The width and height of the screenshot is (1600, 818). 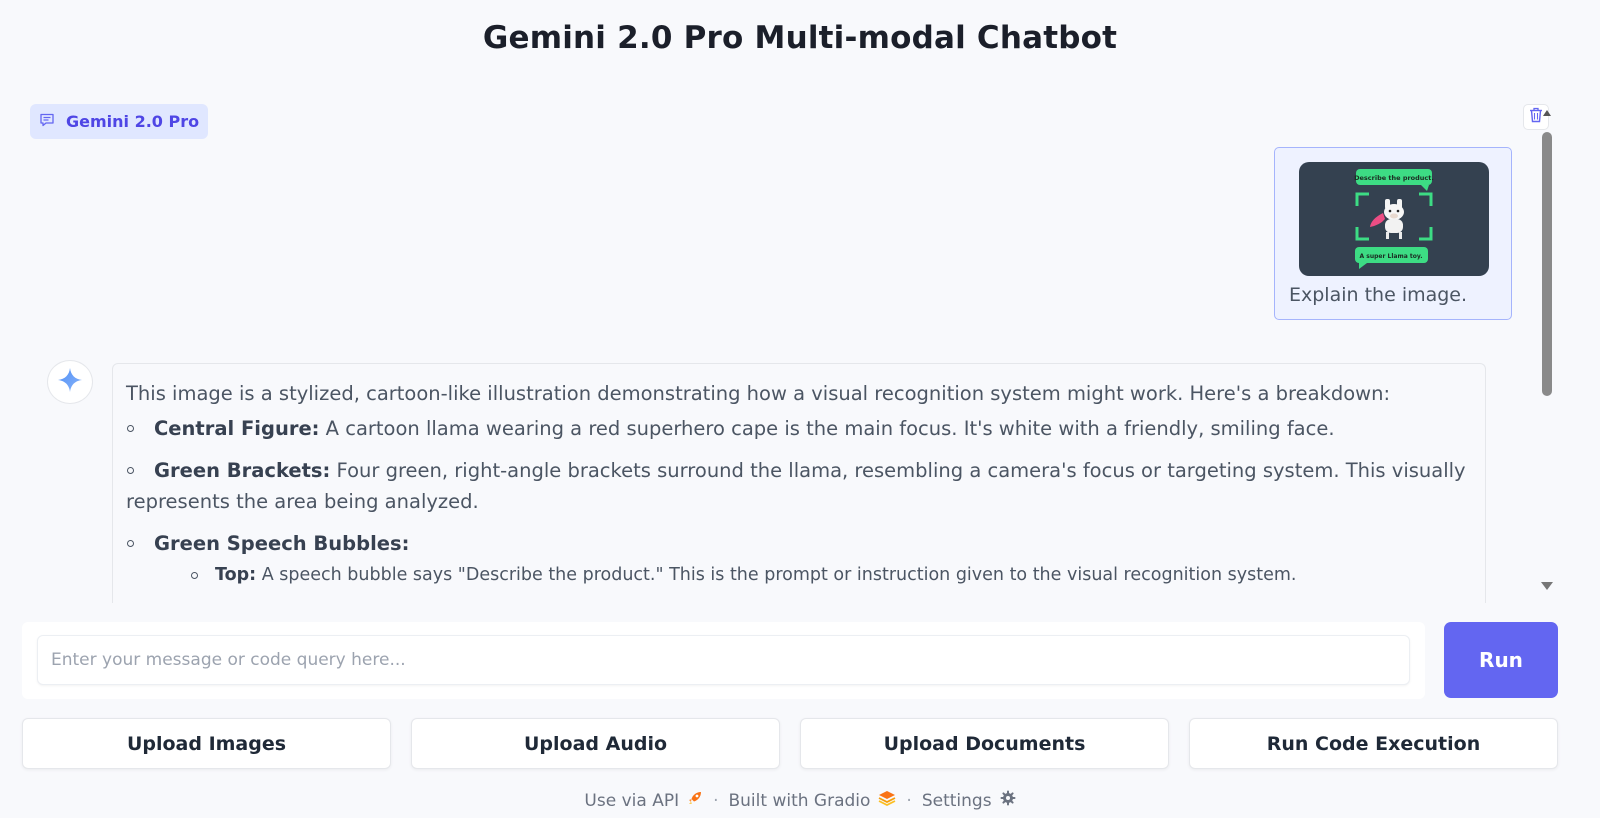 What do you see at coordinates (595, 743) in the screenshot?
I see `upload-audio-button: Upload Audio` at bounding box center [595, 743].